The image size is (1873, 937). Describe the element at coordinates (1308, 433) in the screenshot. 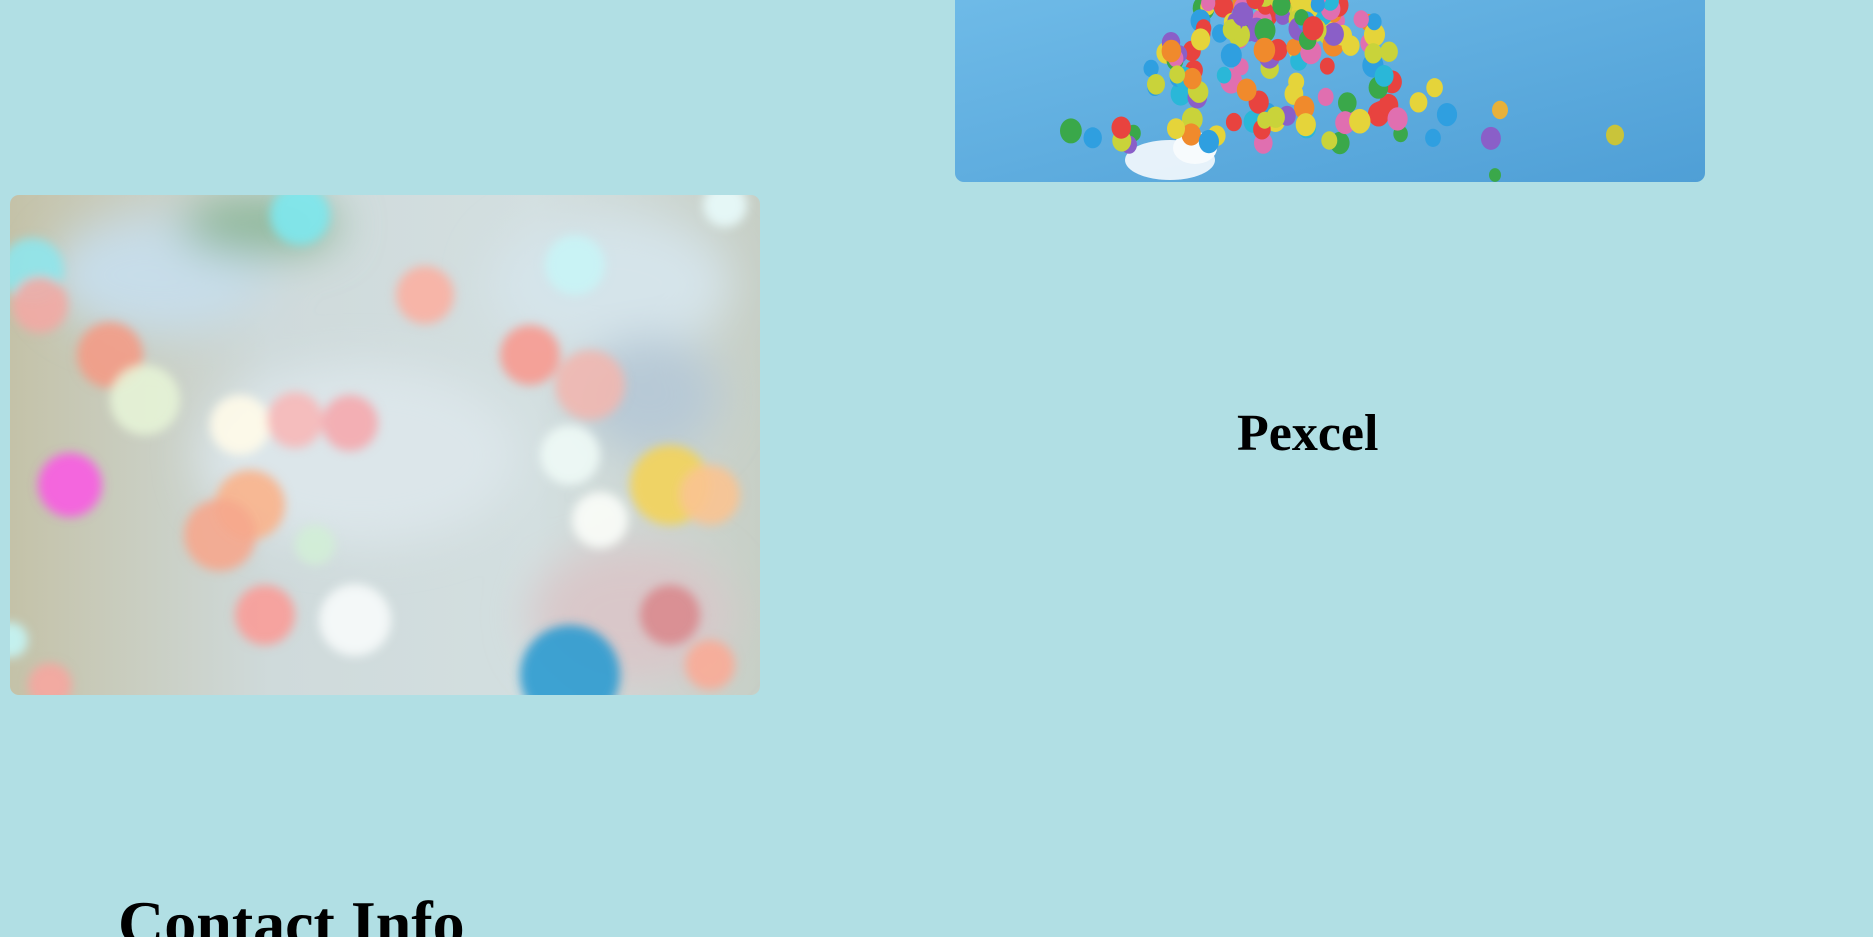

I see `gallery-caption: Pexcel` at that location.